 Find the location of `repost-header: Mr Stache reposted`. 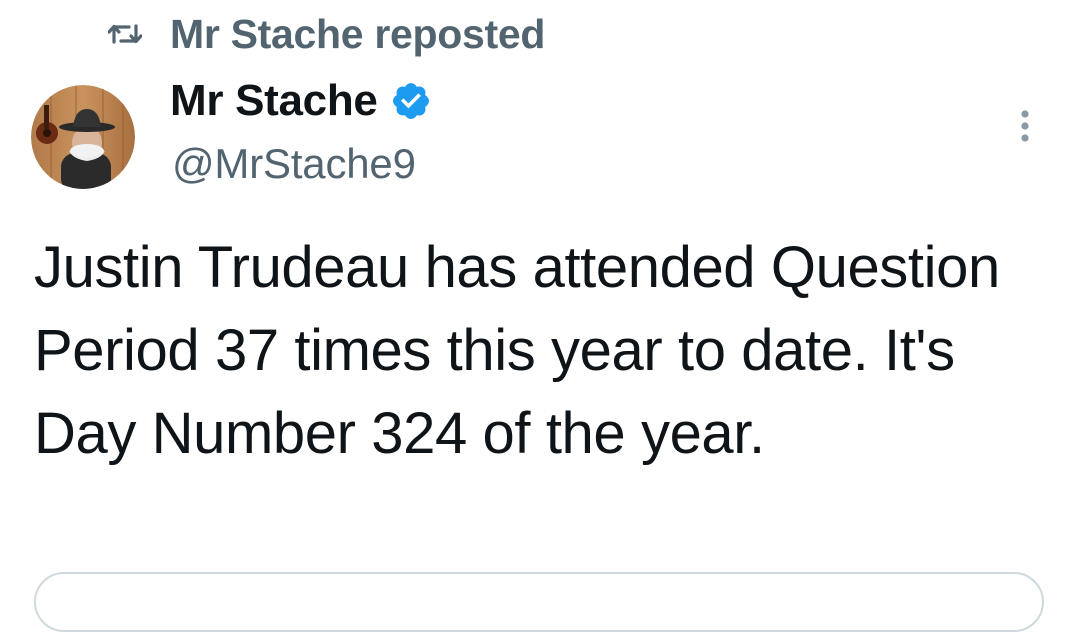

repost-header: Mr Stache reposted is located at coordinates (327, 33).